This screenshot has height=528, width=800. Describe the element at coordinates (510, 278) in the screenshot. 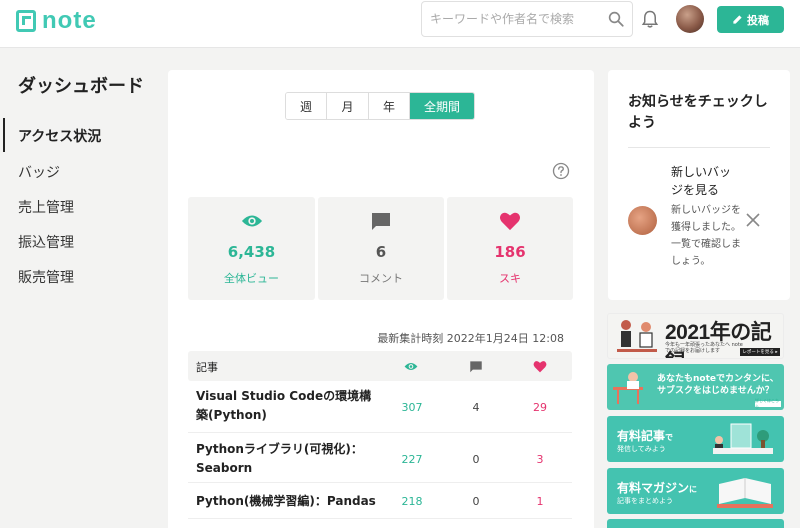

I see `likes-label: スキ` at that location.